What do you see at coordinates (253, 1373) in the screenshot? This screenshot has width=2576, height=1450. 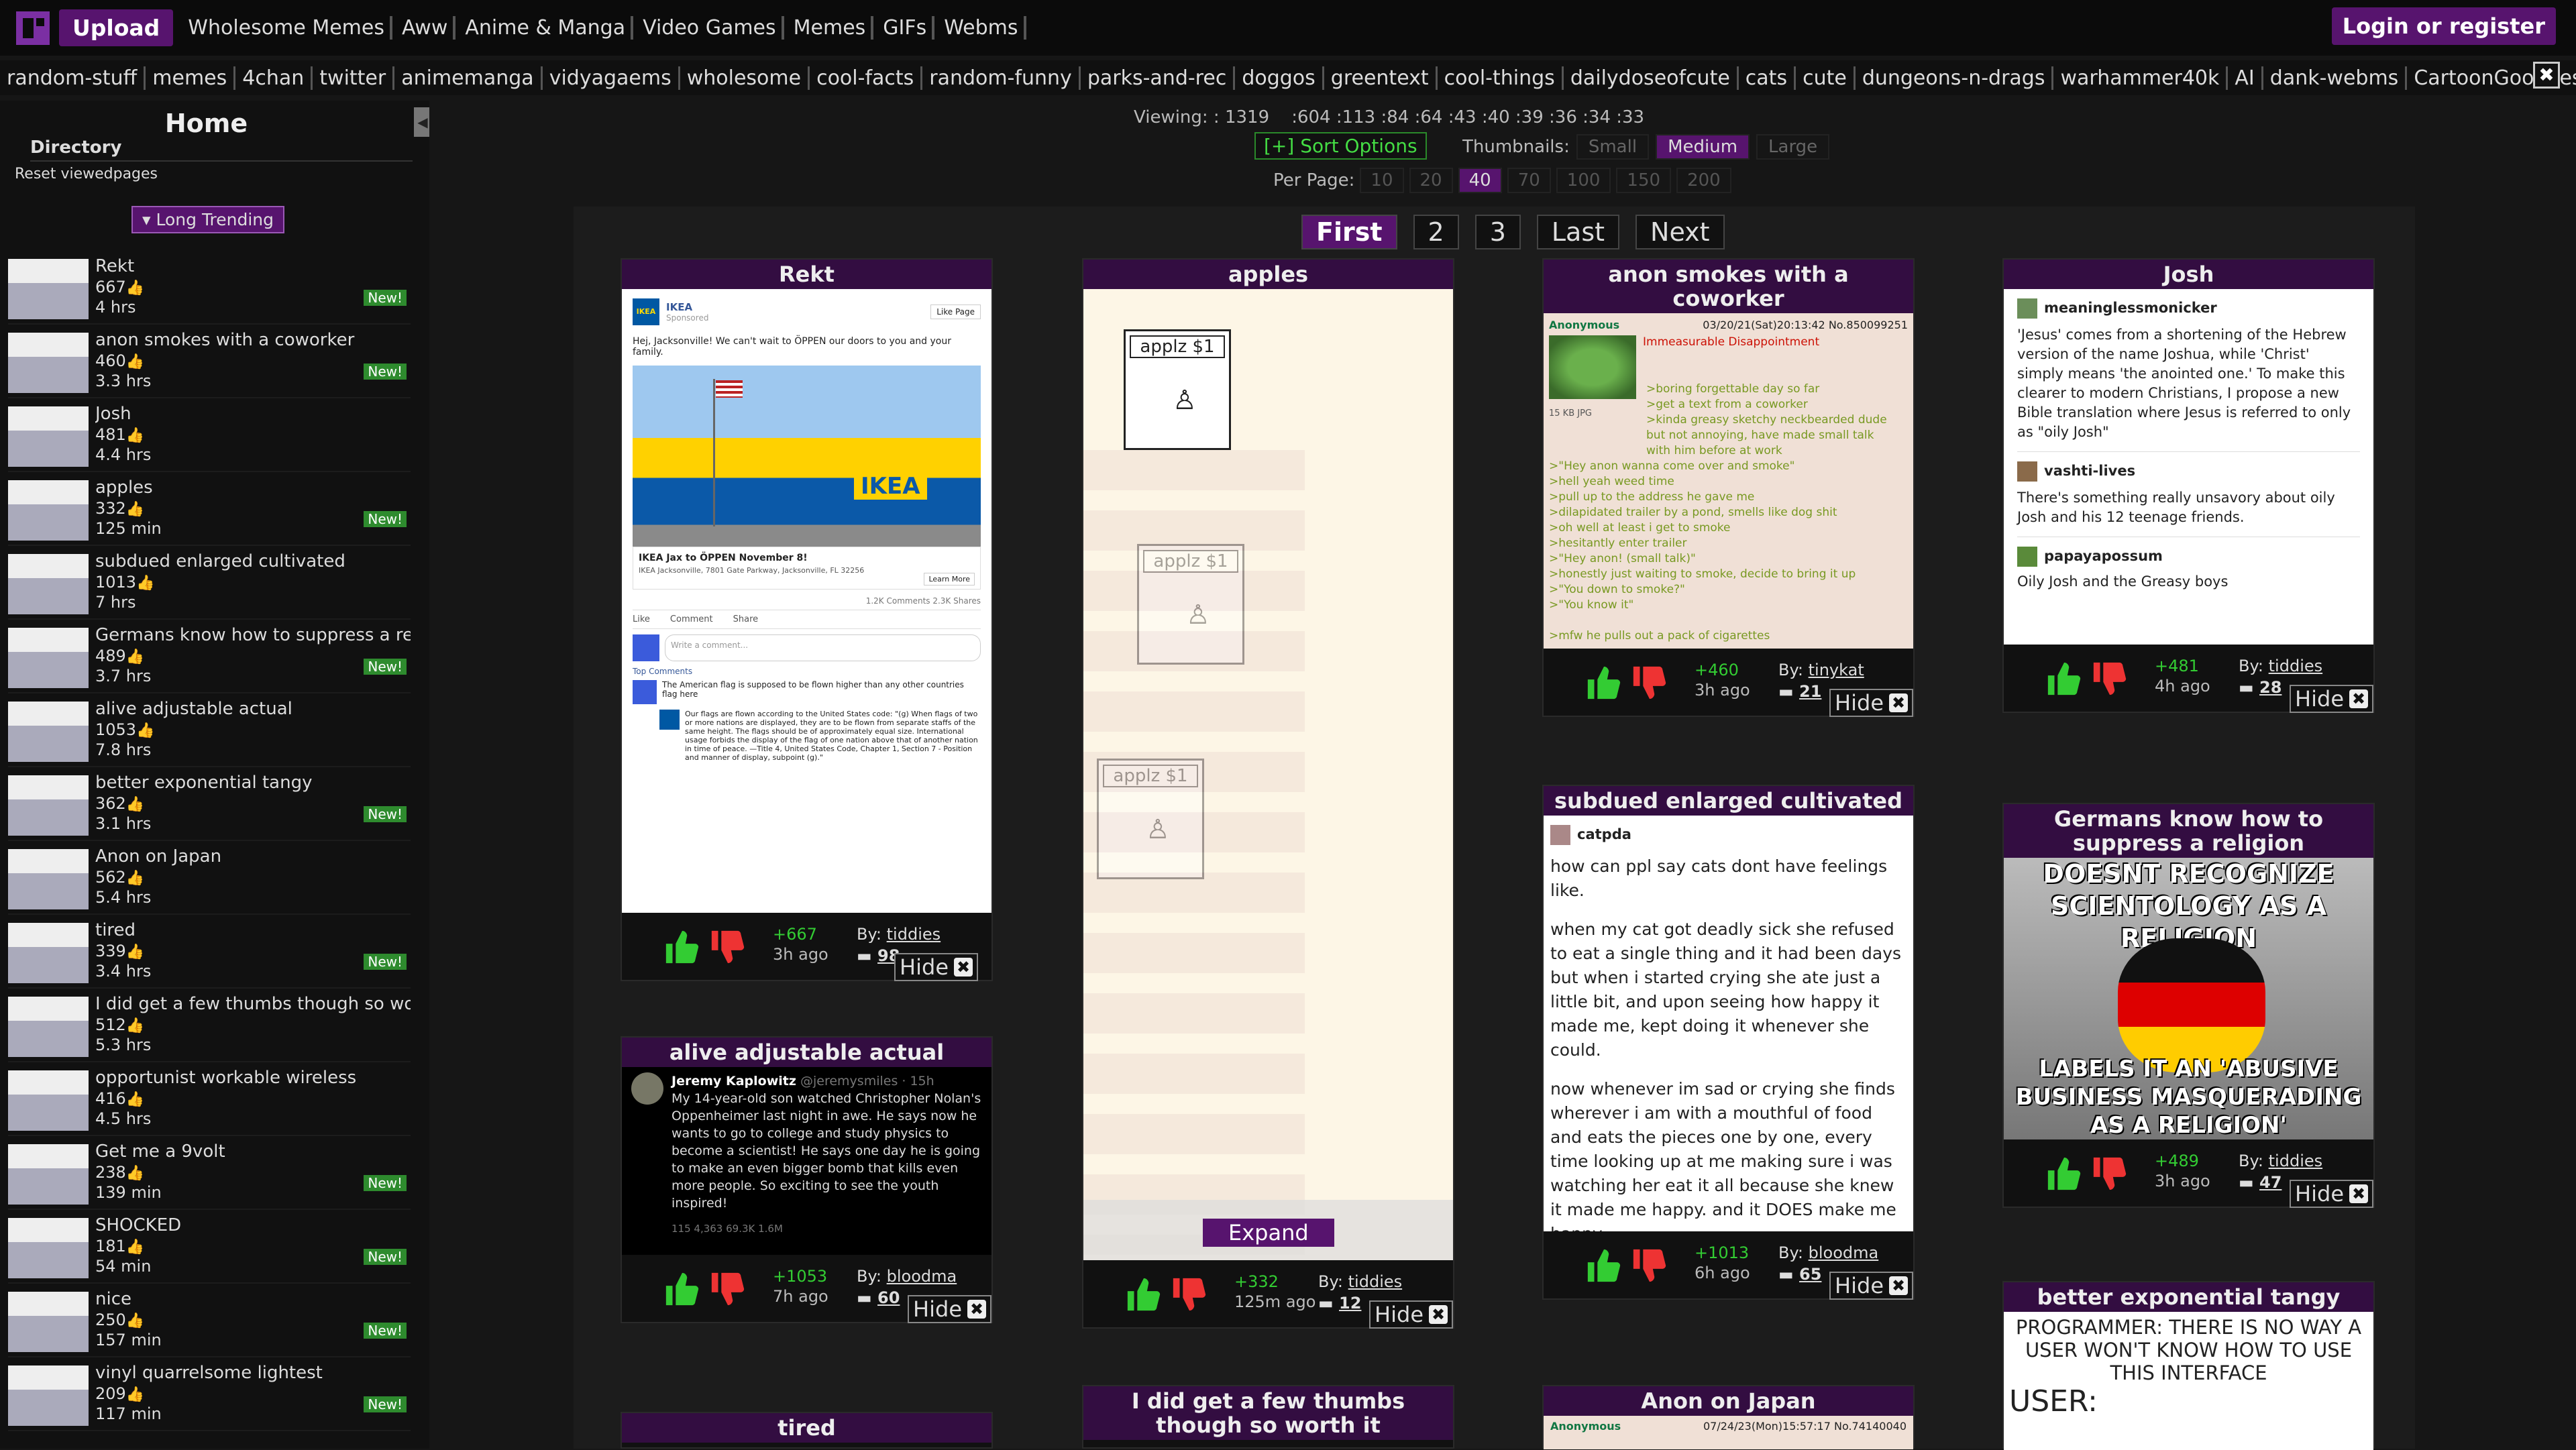 I see `sidebar-item-title: vinyl quarrelsome lightest` at bounding box center [253, 1373].